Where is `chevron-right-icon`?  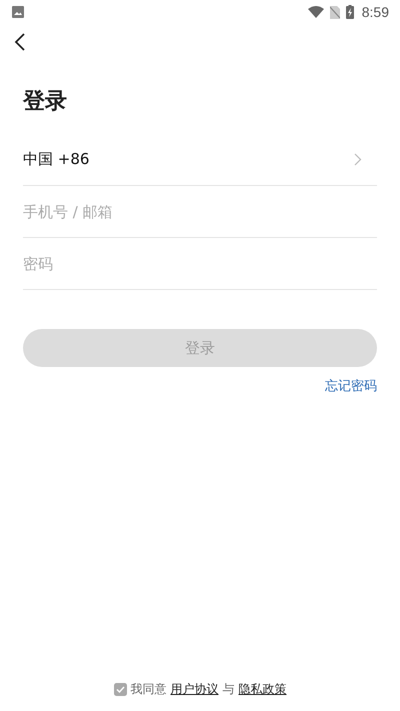
chevron-right-icon is located at coordinates (358, 159).